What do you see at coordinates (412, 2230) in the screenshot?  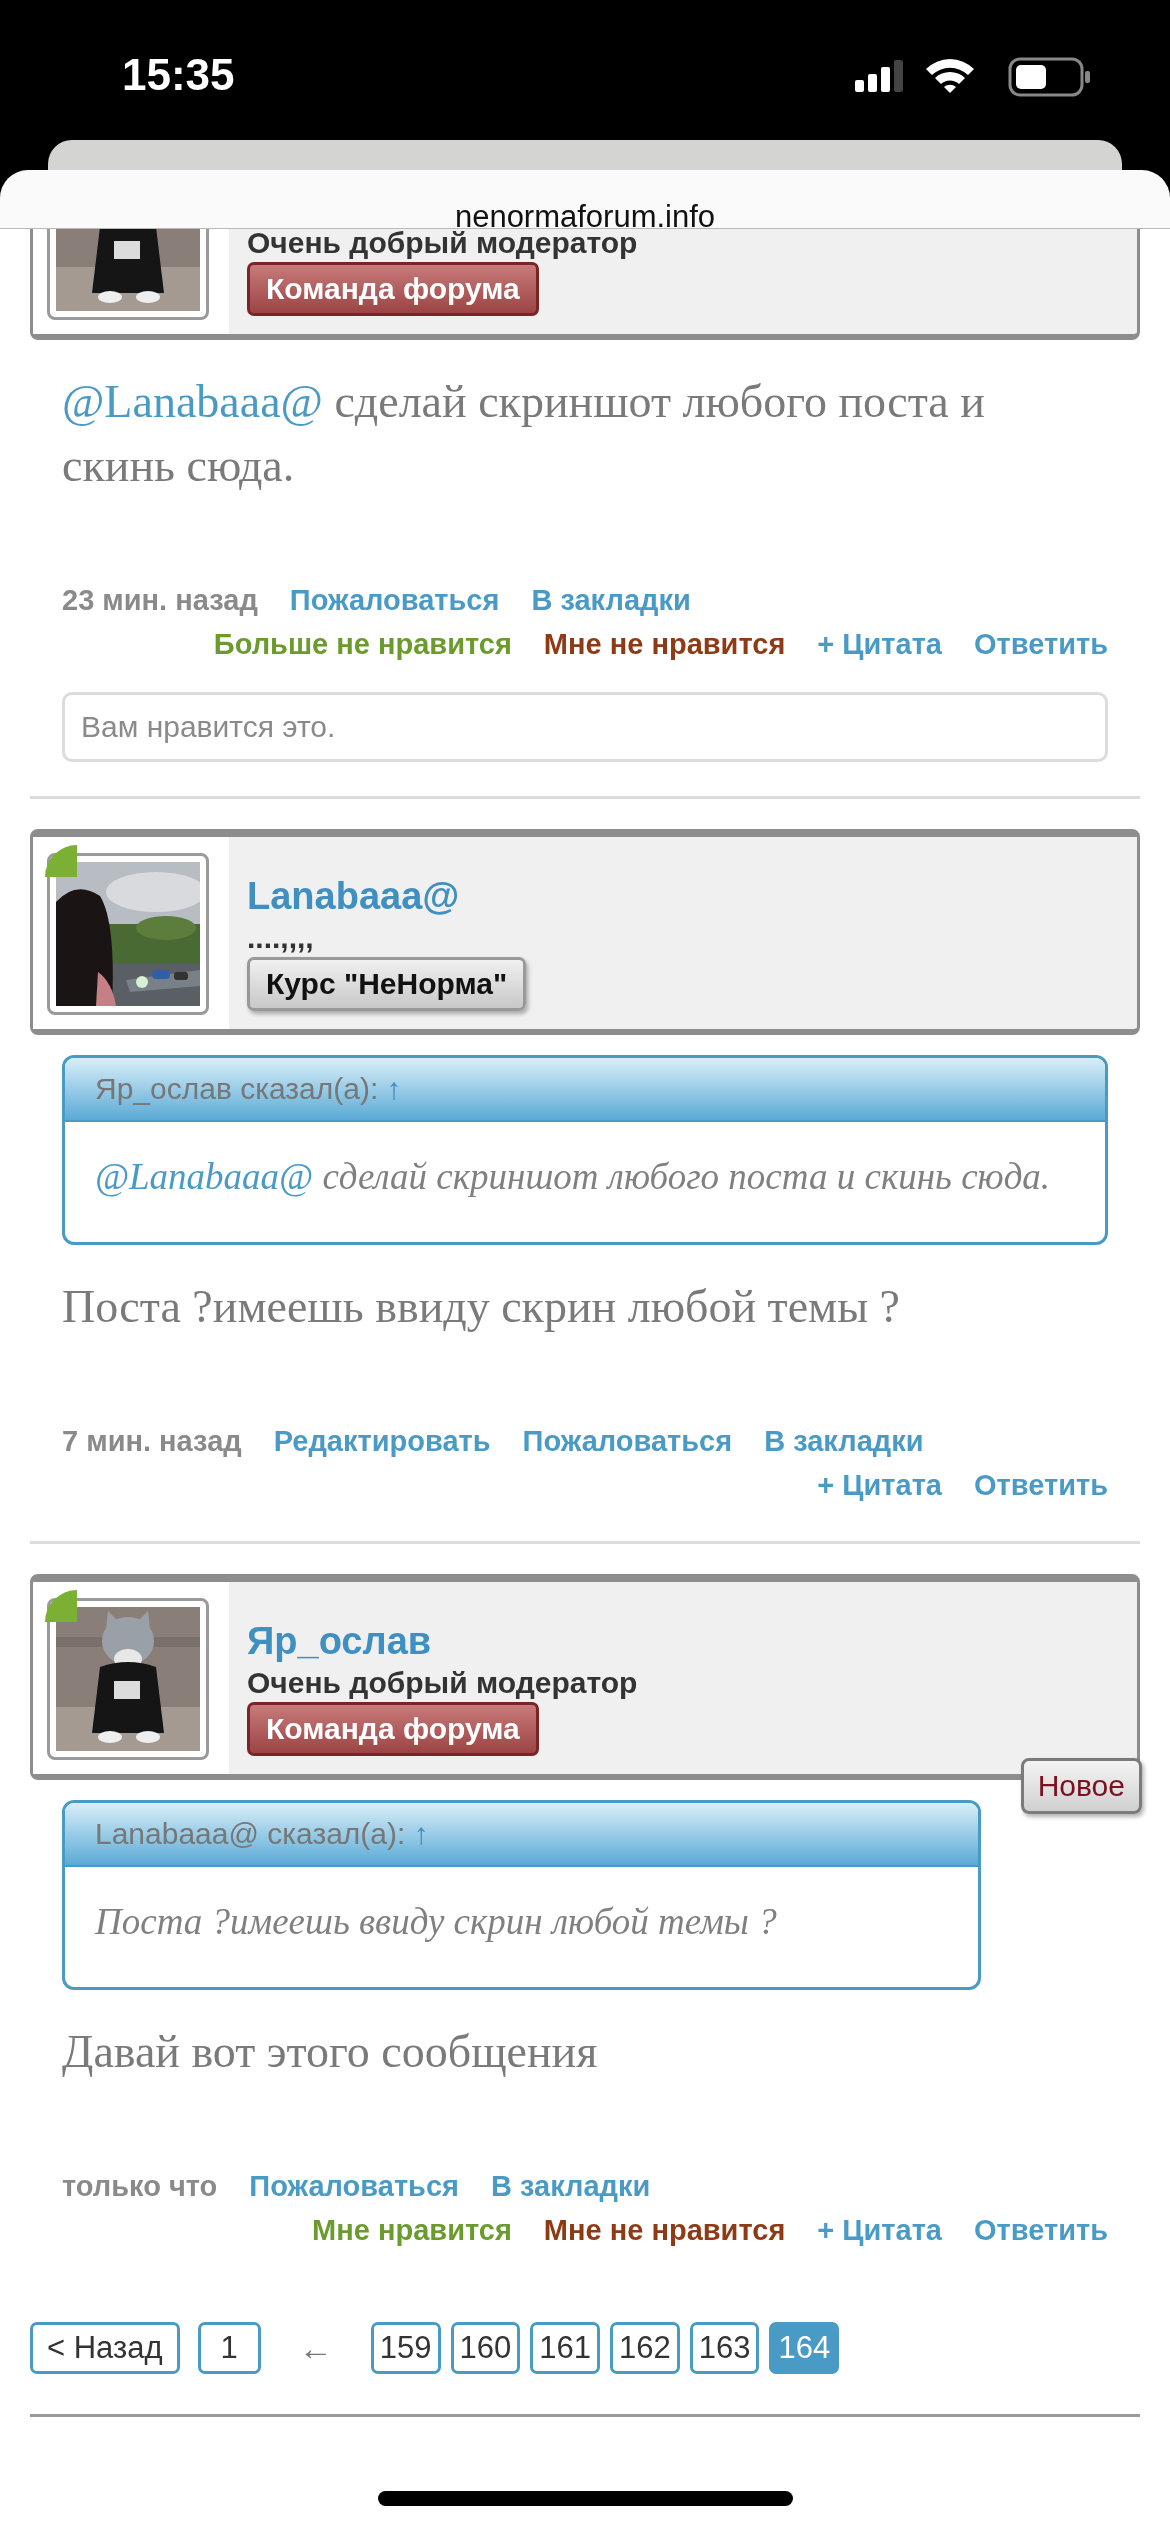 I see `like-link: Мне нравится` at bounding box center [412, 2230].